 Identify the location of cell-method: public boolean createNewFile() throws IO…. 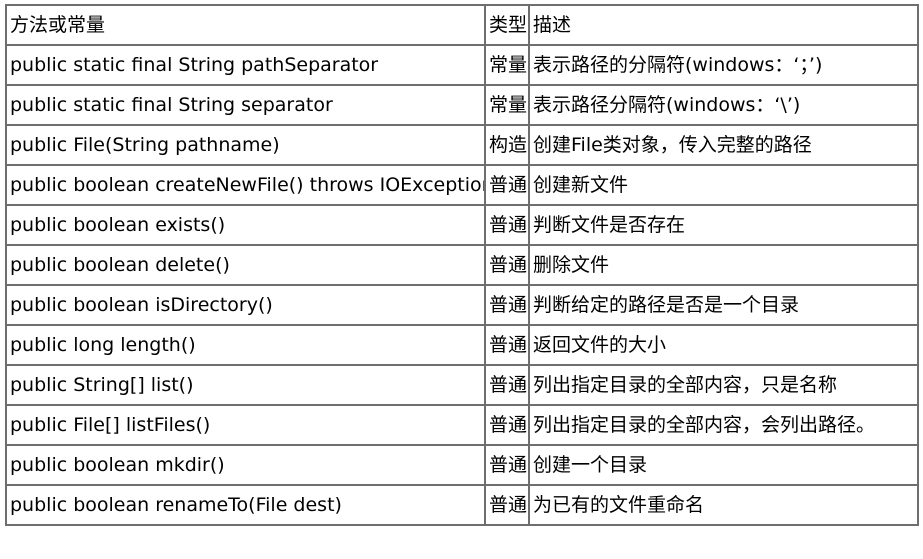
(245, 185).